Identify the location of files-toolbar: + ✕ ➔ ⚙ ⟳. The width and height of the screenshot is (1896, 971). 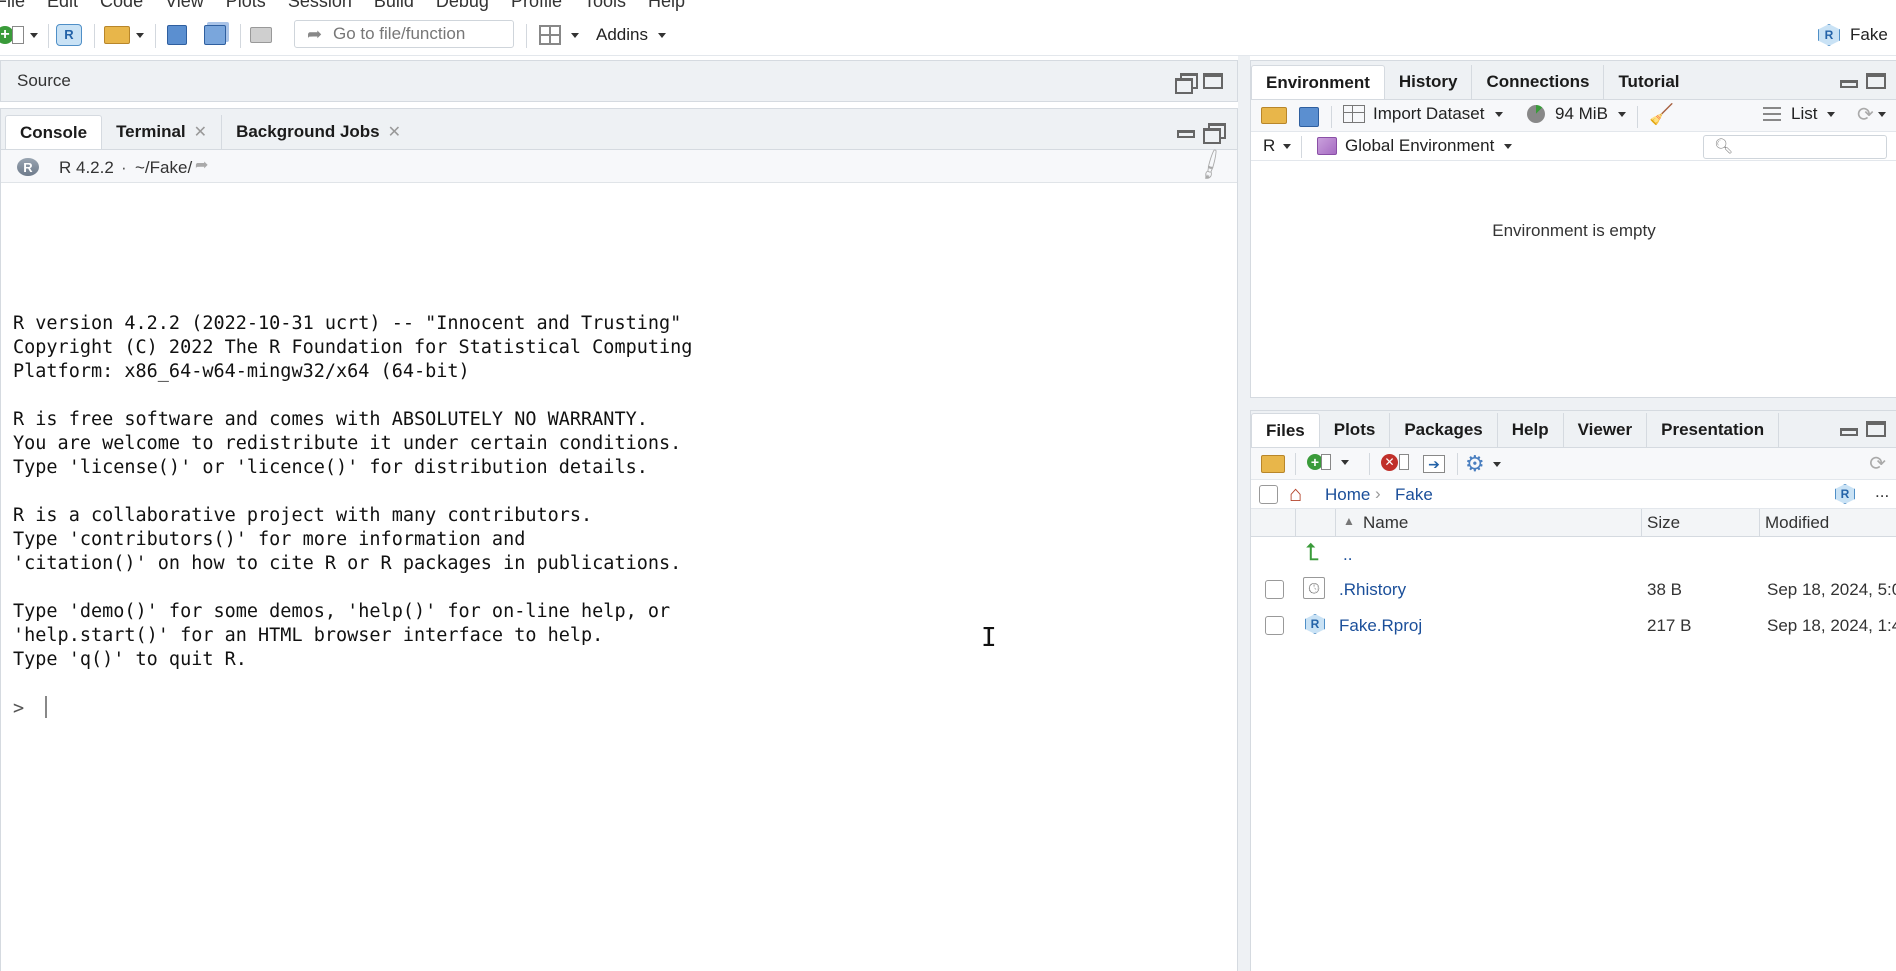
(1573, 463).